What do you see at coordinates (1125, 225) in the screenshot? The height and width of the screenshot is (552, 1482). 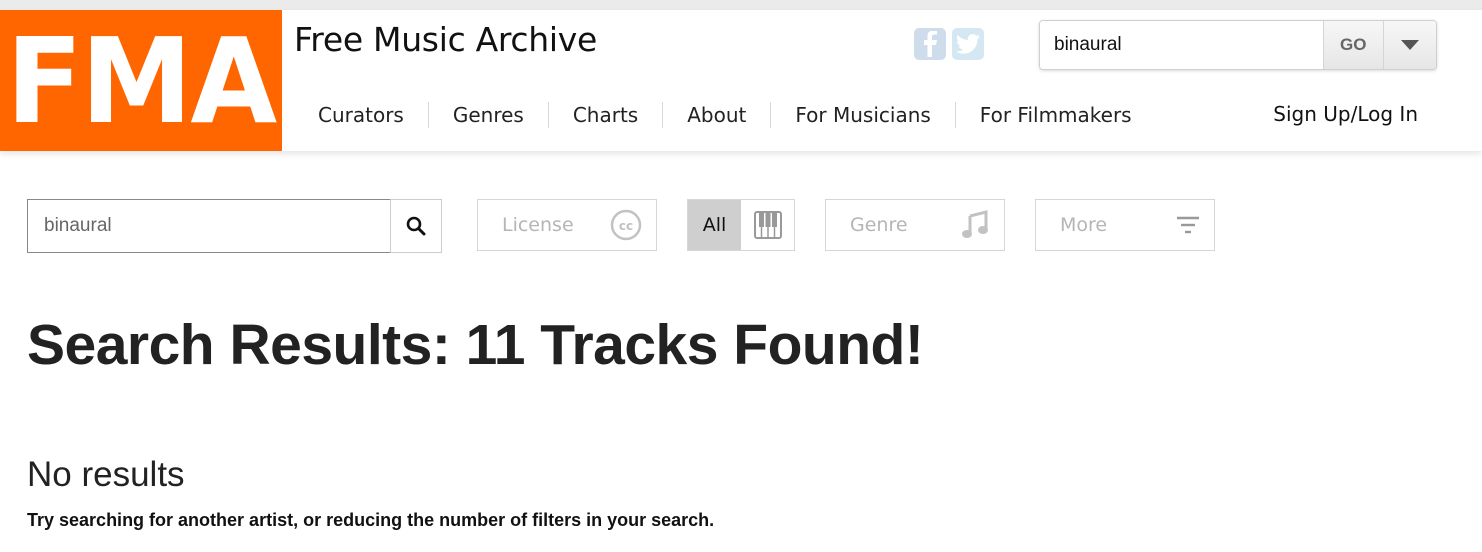 I see `more-filter: More` at bounding box center [1125, 225].